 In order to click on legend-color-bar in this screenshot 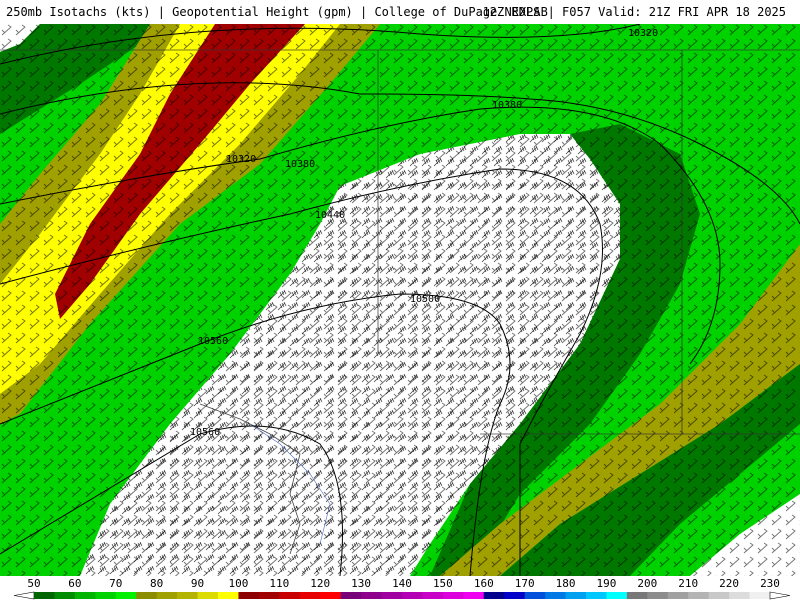, I will do `click(402, 595)`.